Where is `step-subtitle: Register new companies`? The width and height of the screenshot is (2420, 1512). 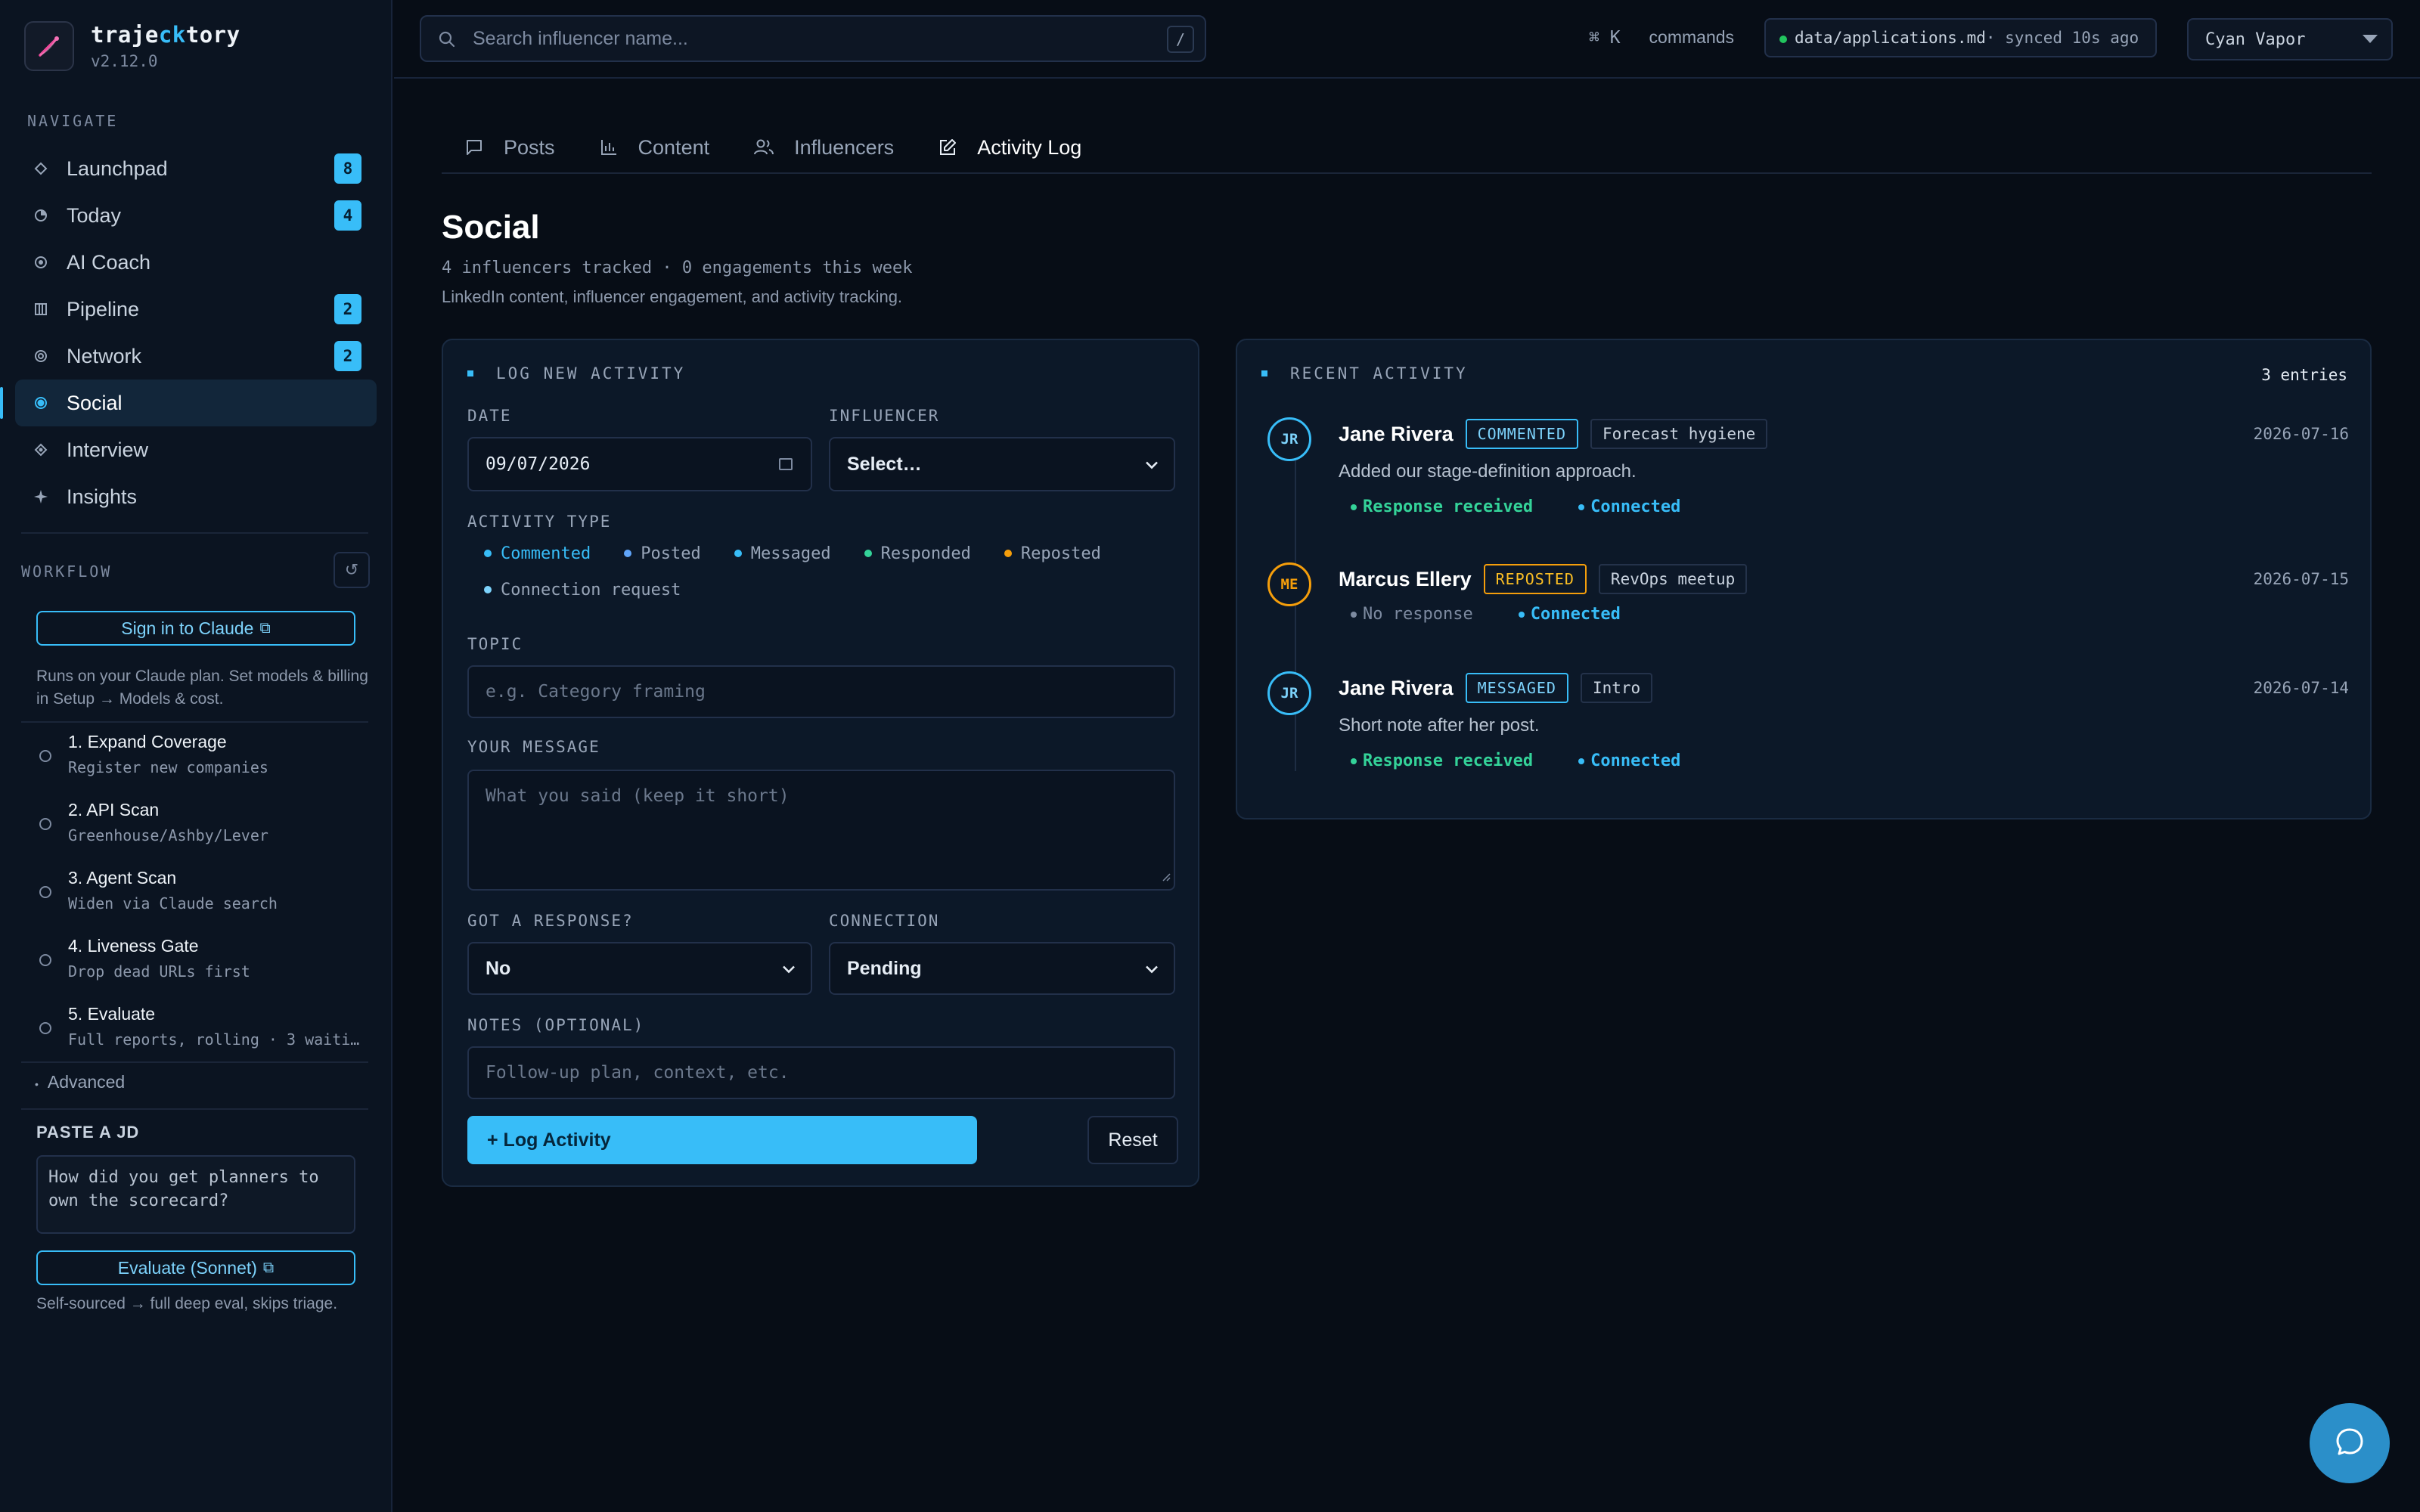 step-subtitle: Register new companies is located at coordinates (168, 767).